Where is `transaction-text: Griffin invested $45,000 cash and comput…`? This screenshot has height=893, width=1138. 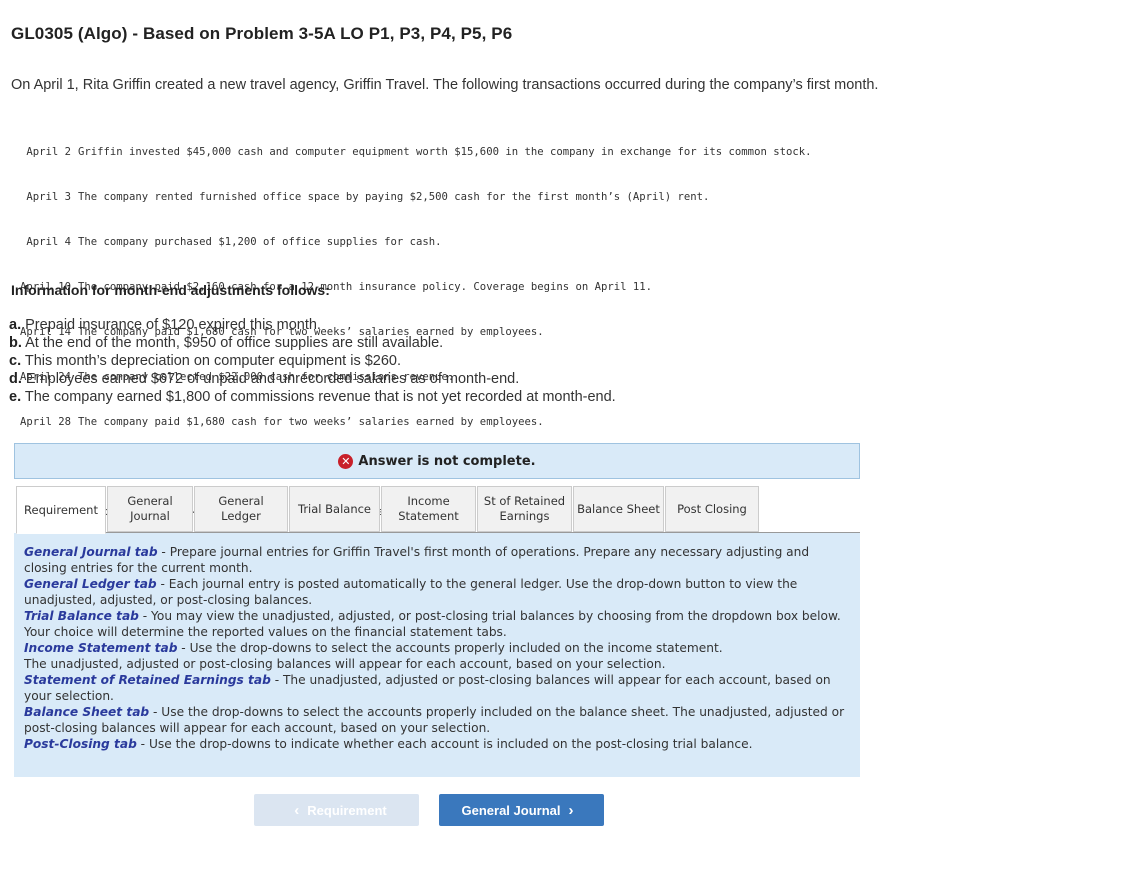 transaction-text: Griffin invested $45,000 cash and comput… is located at coordinates (445, 152).